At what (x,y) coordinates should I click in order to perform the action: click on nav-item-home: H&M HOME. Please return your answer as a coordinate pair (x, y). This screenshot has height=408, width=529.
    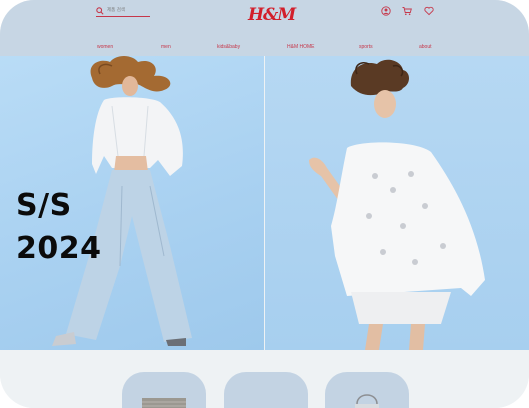
    Looking at the image, I should click on (301, 47).